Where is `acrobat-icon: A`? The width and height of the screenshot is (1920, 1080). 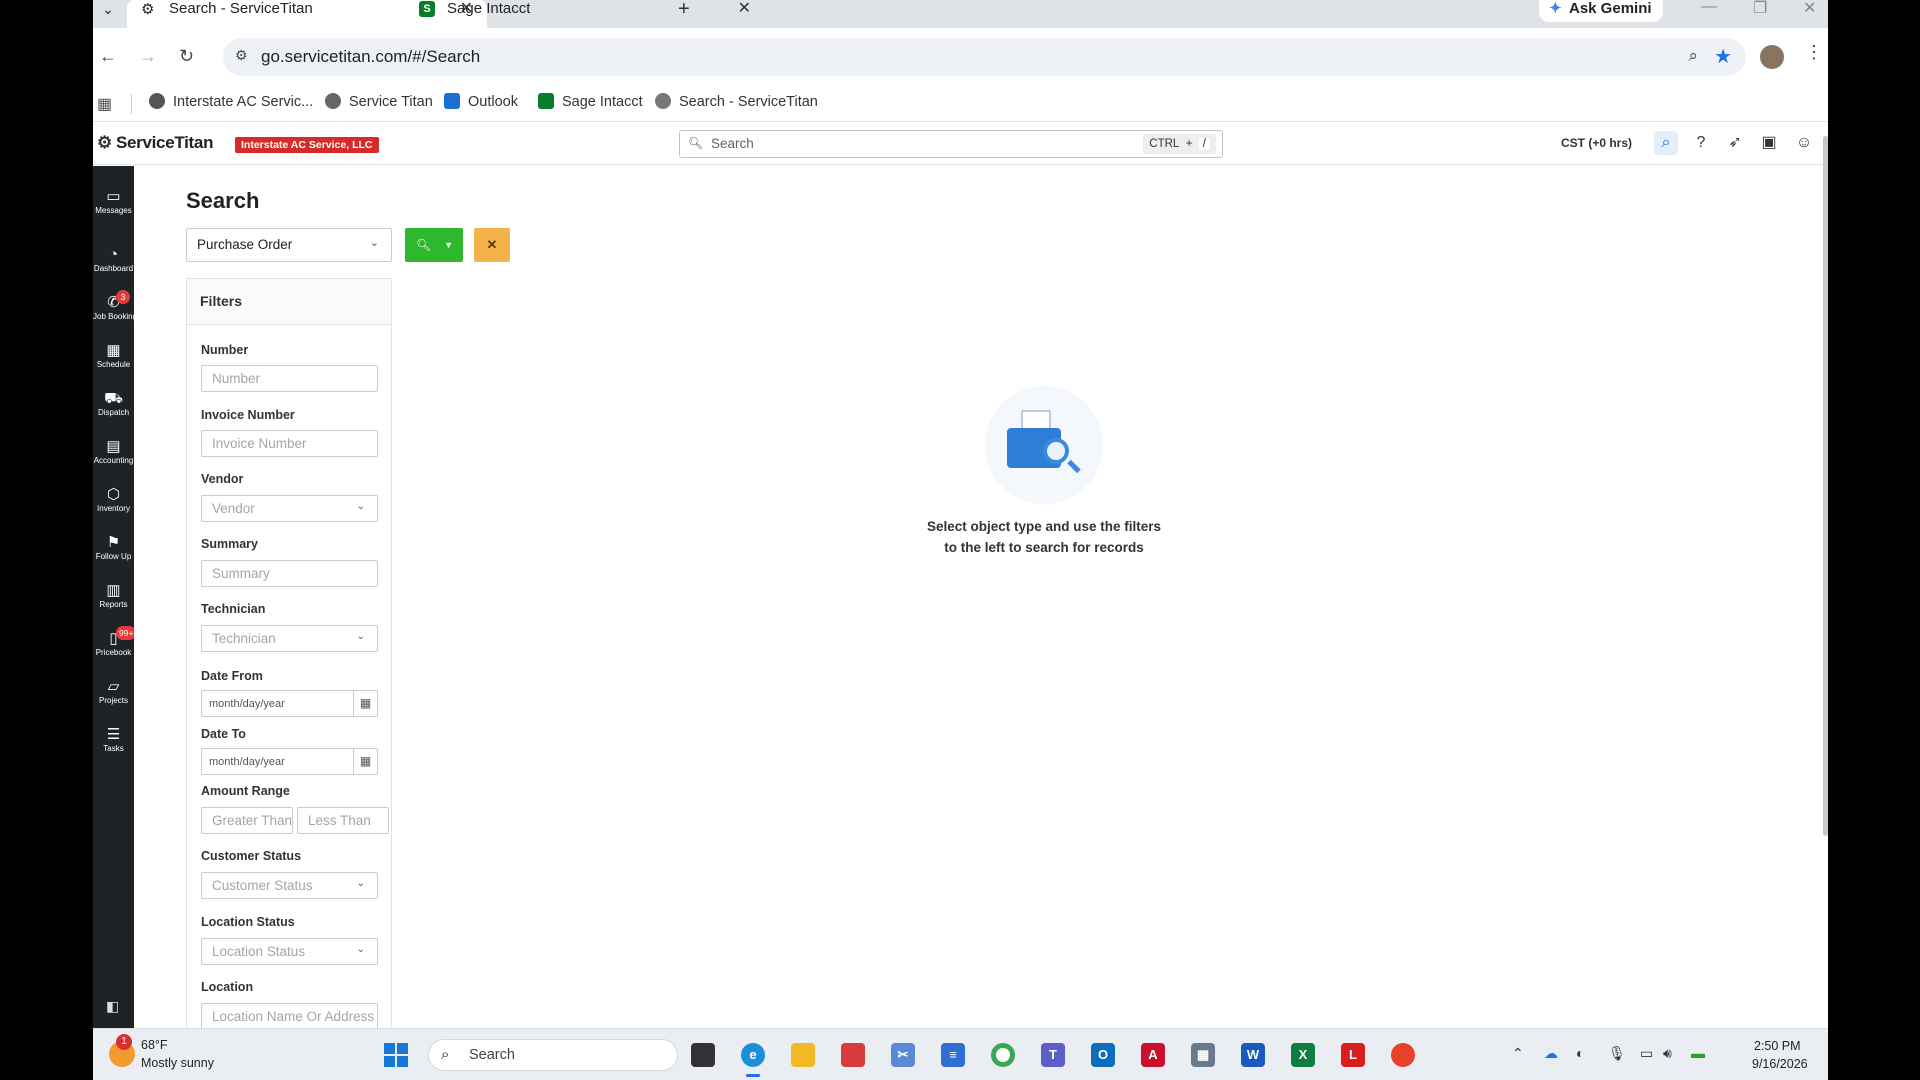
acrobat-icon: A is located at coordinates (1153, 1055).